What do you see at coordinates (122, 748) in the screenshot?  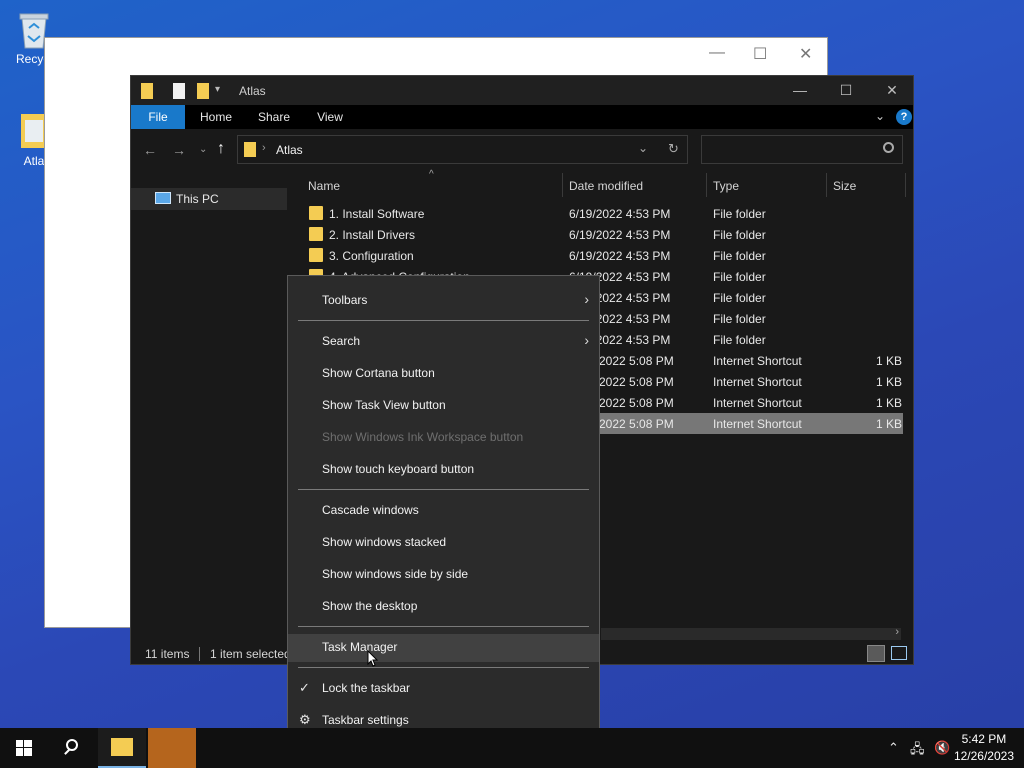 I see `taskbar-app-file-explorer` at bounding box center [122, 748].